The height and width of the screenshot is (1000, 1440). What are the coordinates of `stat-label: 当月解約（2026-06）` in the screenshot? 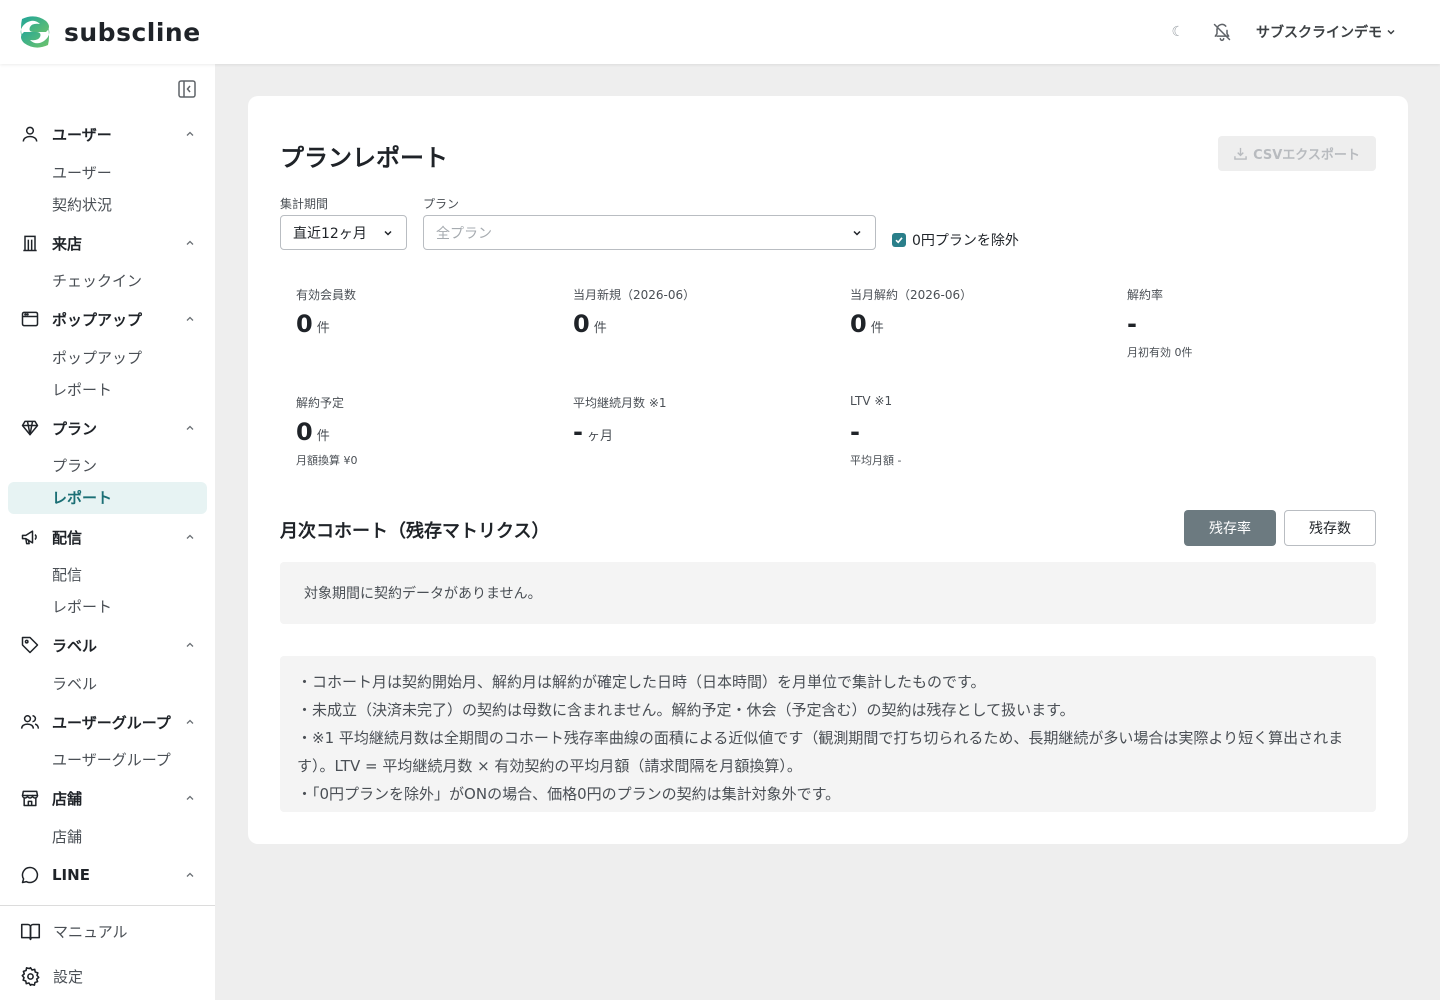 It's located at (911, 295).